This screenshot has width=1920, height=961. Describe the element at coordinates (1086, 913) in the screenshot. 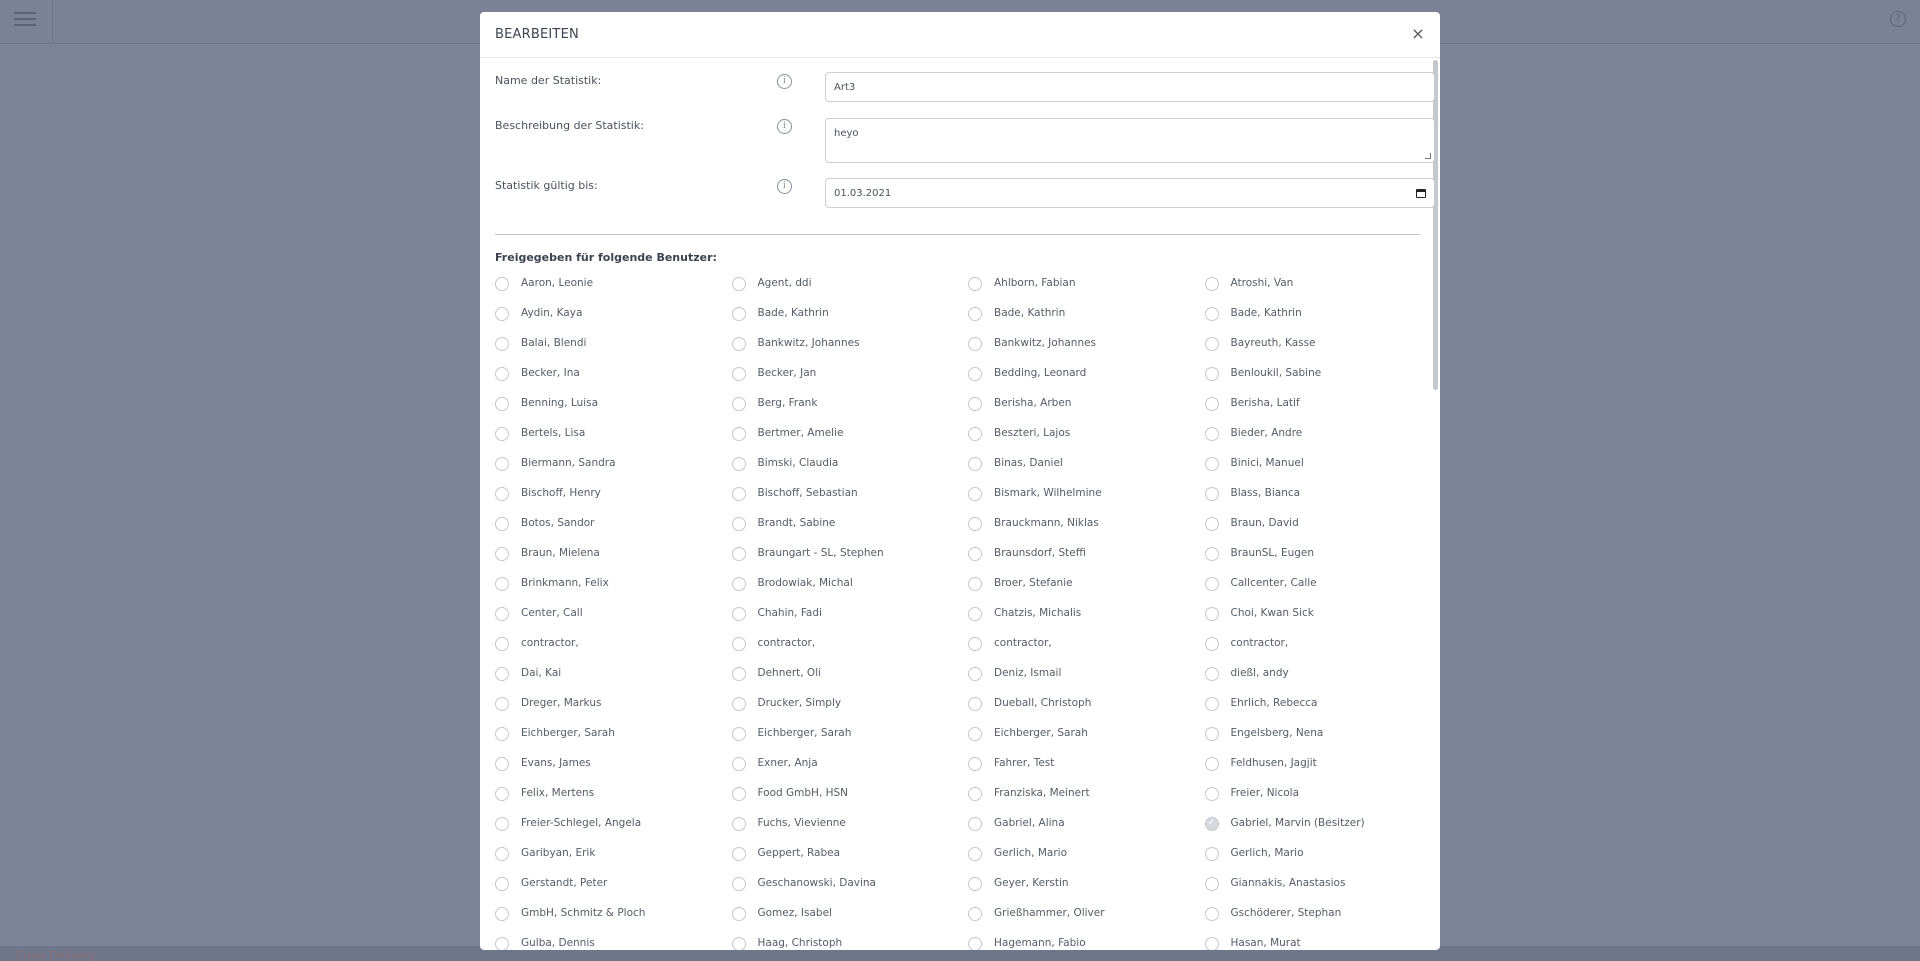

I see `user-option: Grießhammer, Oliver` at that location.